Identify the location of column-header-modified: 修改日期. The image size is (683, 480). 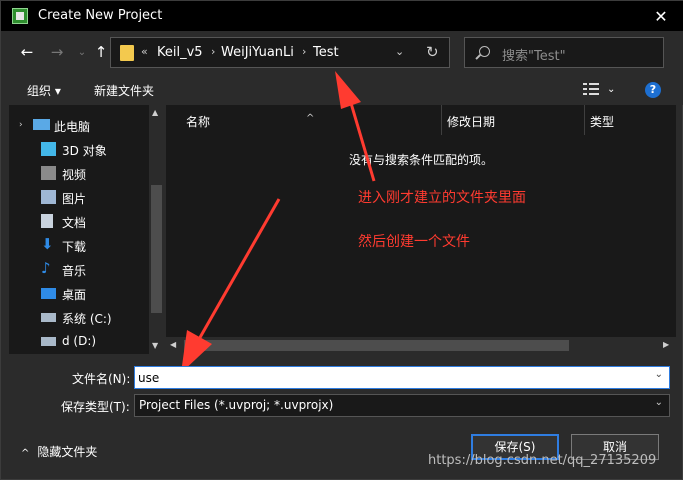
(513, 120).